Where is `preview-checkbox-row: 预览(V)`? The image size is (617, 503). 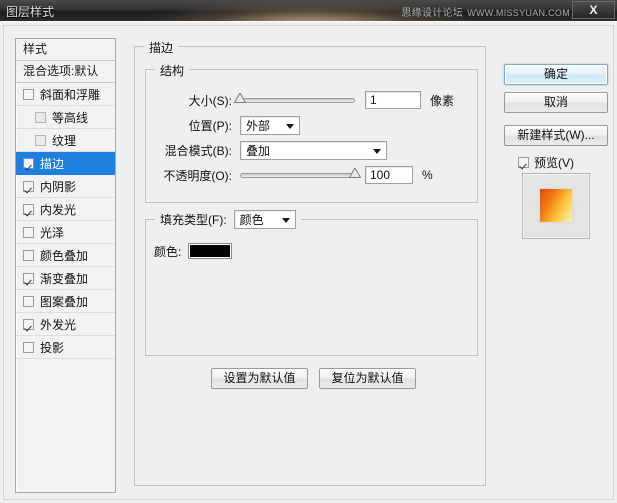
preview-checkbox-row: 预览(V) is located at coordinates (546, 162).